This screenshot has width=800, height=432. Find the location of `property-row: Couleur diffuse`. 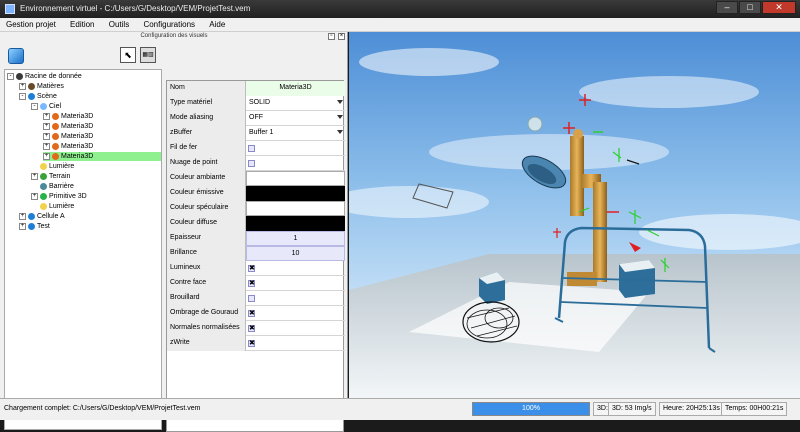

property-row: Couleur diffuse is located at coordinates (256, 223).